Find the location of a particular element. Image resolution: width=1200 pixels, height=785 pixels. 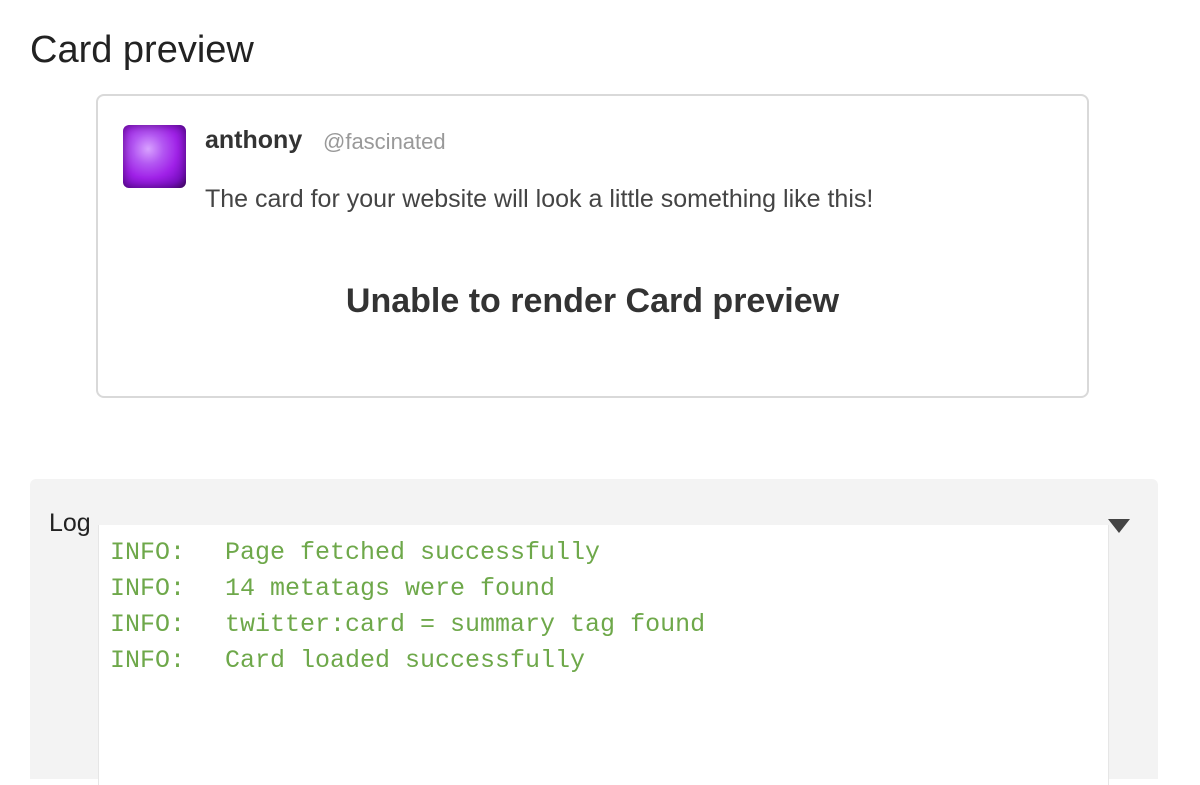

log-message: 14 metatags were found is located at coordinates (390, 588).